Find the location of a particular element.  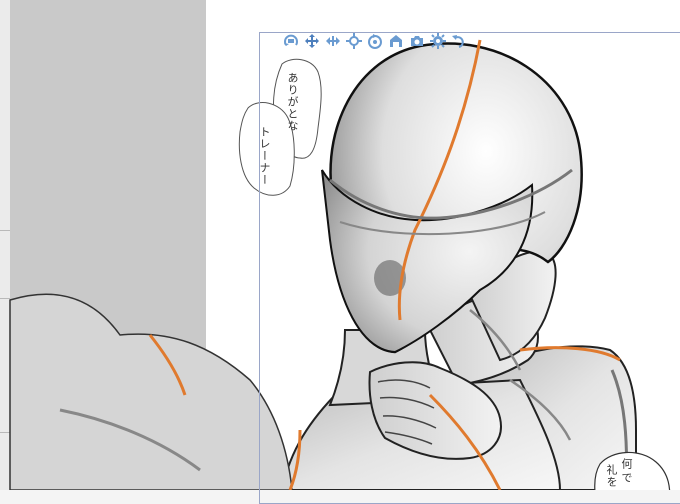

ground-button is located at coordinates (396, 41).